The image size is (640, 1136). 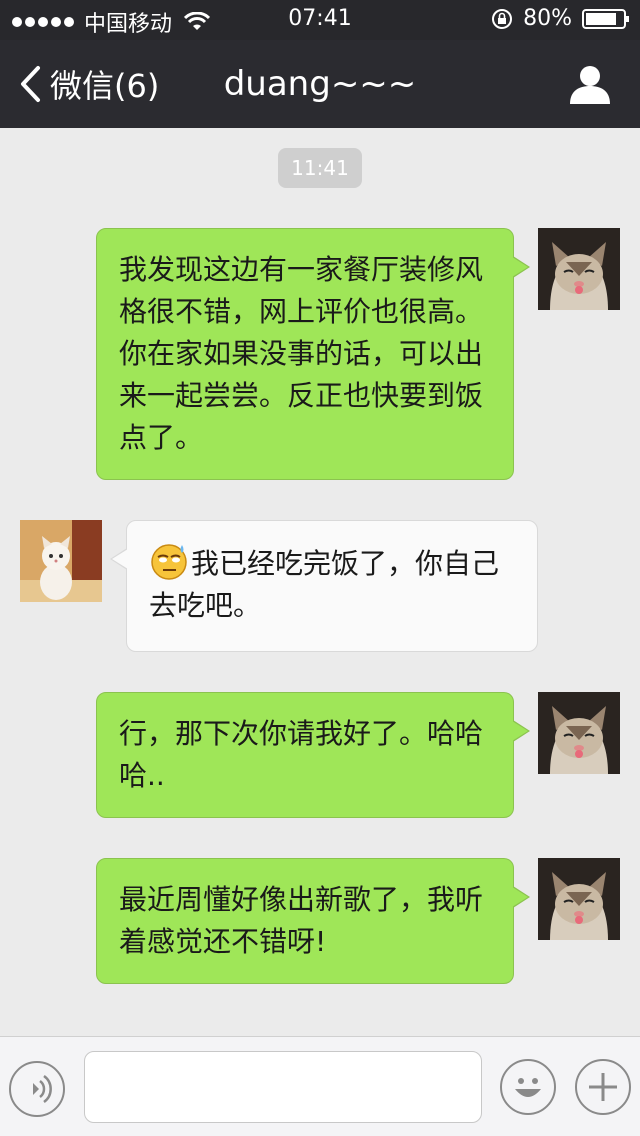 I want to click on battery-icon, so click(x=605, y=18).